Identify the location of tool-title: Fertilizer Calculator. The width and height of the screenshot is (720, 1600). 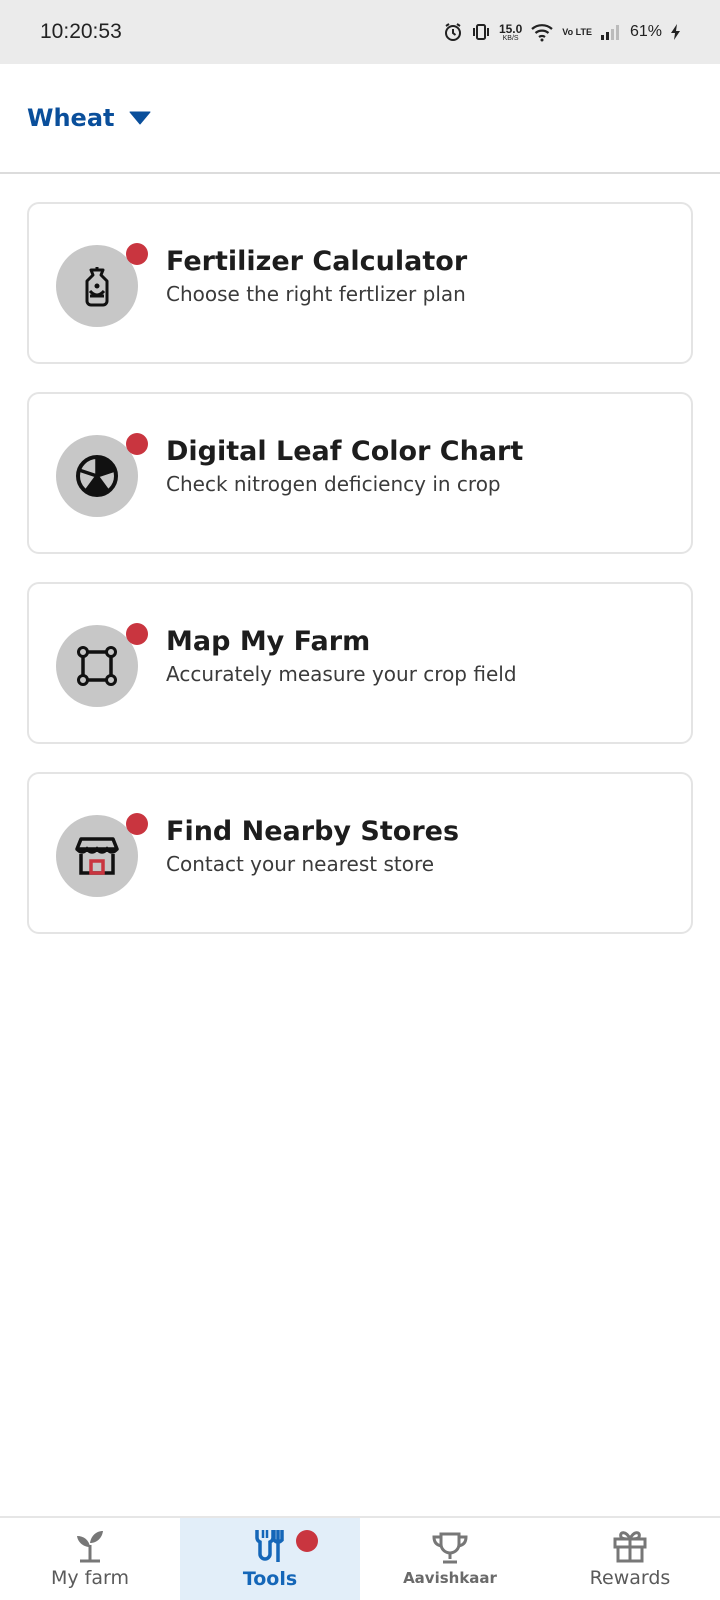
(317, 261).